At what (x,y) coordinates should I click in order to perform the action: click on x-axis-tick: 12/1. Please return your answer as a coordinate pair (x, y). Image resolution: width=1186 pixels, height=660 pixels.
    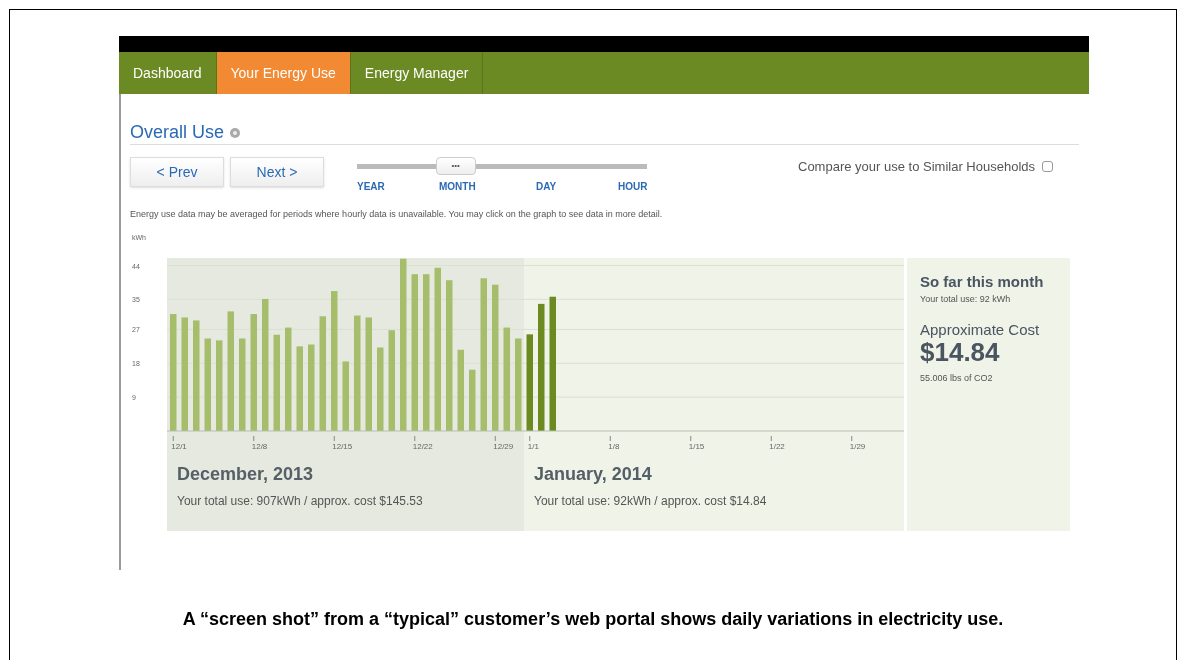
    Looking at the image, I should click on (179, 443).